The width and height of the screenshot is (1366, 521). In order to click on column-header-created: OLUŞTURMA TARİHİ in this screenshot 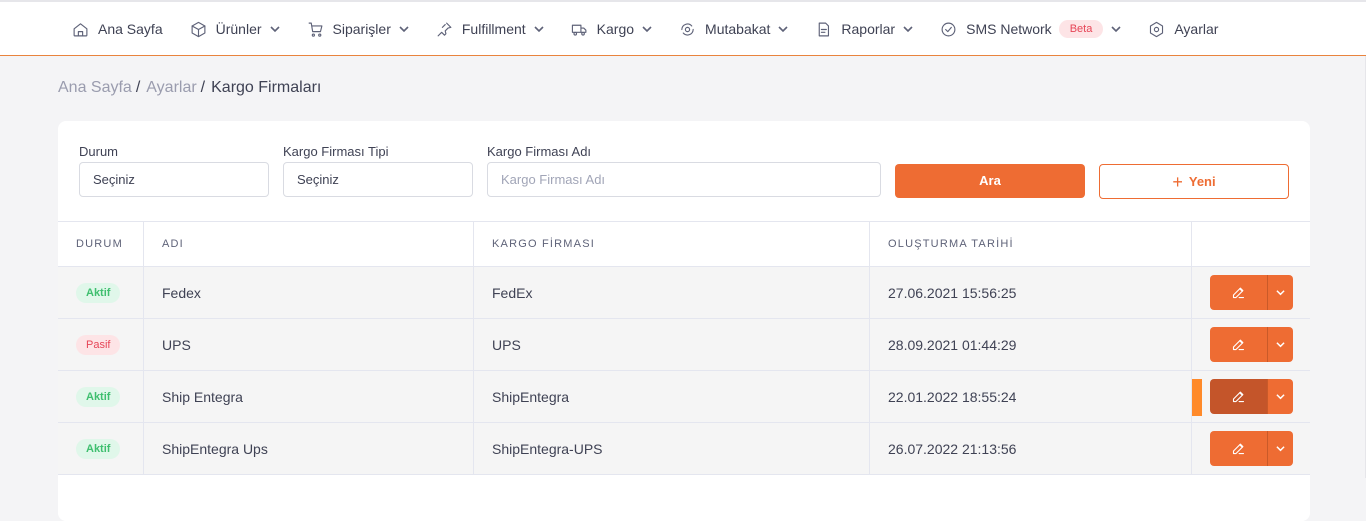, I will do `click(1030, 244)`.